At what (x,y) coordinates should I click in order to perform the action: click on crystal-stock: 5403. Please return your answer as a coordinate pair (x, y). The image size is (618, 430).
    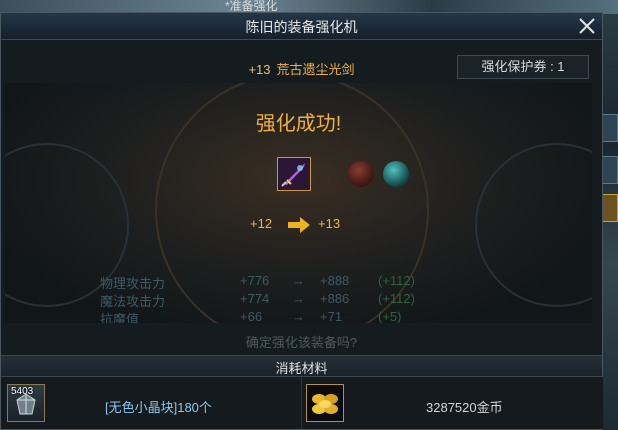
    Looking at the image, I should click on (22, 391).